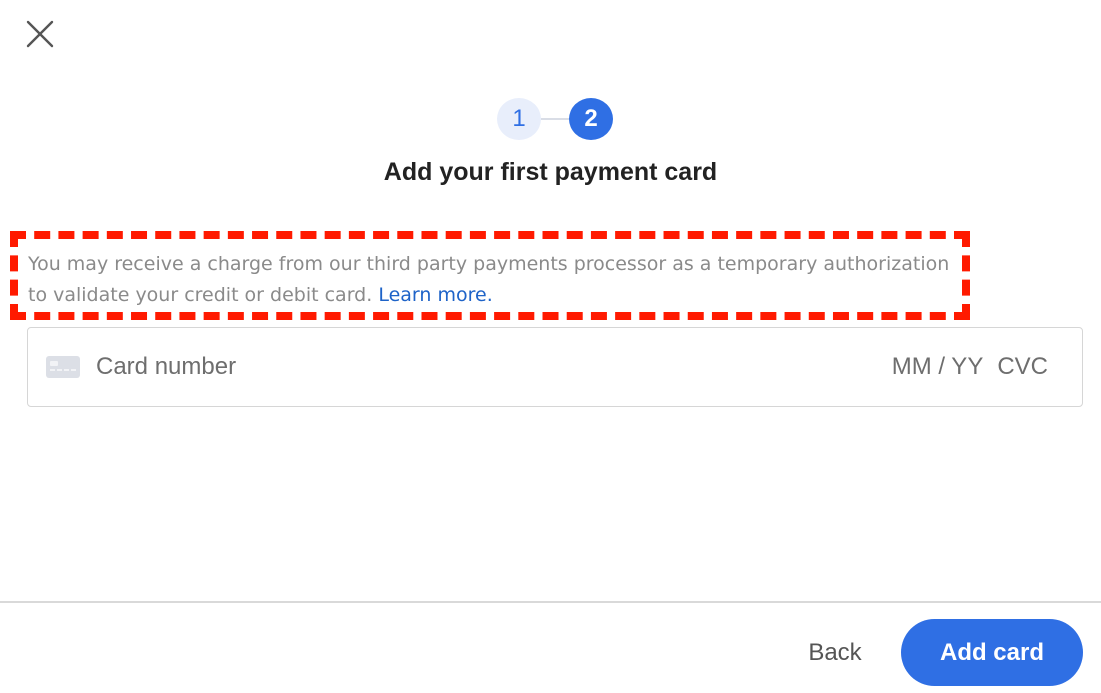  What do you see at coordinates (550, 602) in the screenshot?
I see `footer-divider` at bounding box center [550, 602].